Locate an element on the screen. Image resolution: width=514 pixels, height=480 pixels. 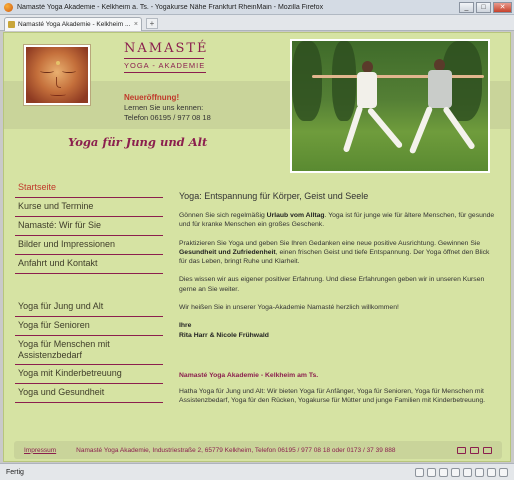
tab-close-icon: × is located at coordinates (136, 24).